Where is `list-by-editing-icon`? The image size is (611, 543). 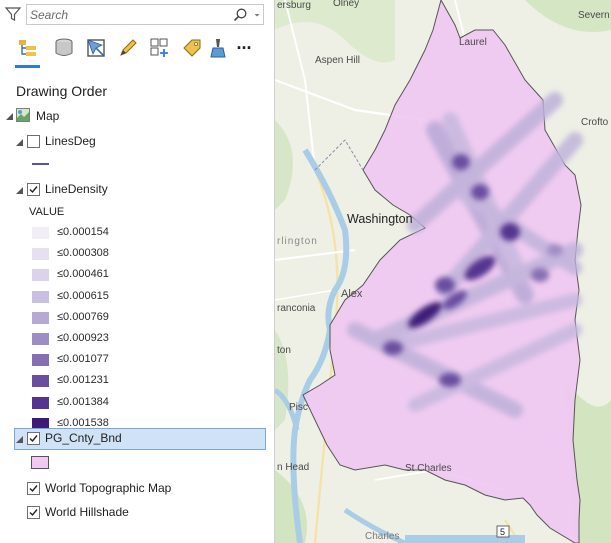
list-by-editing-icon is located at coordinates (128, 47).